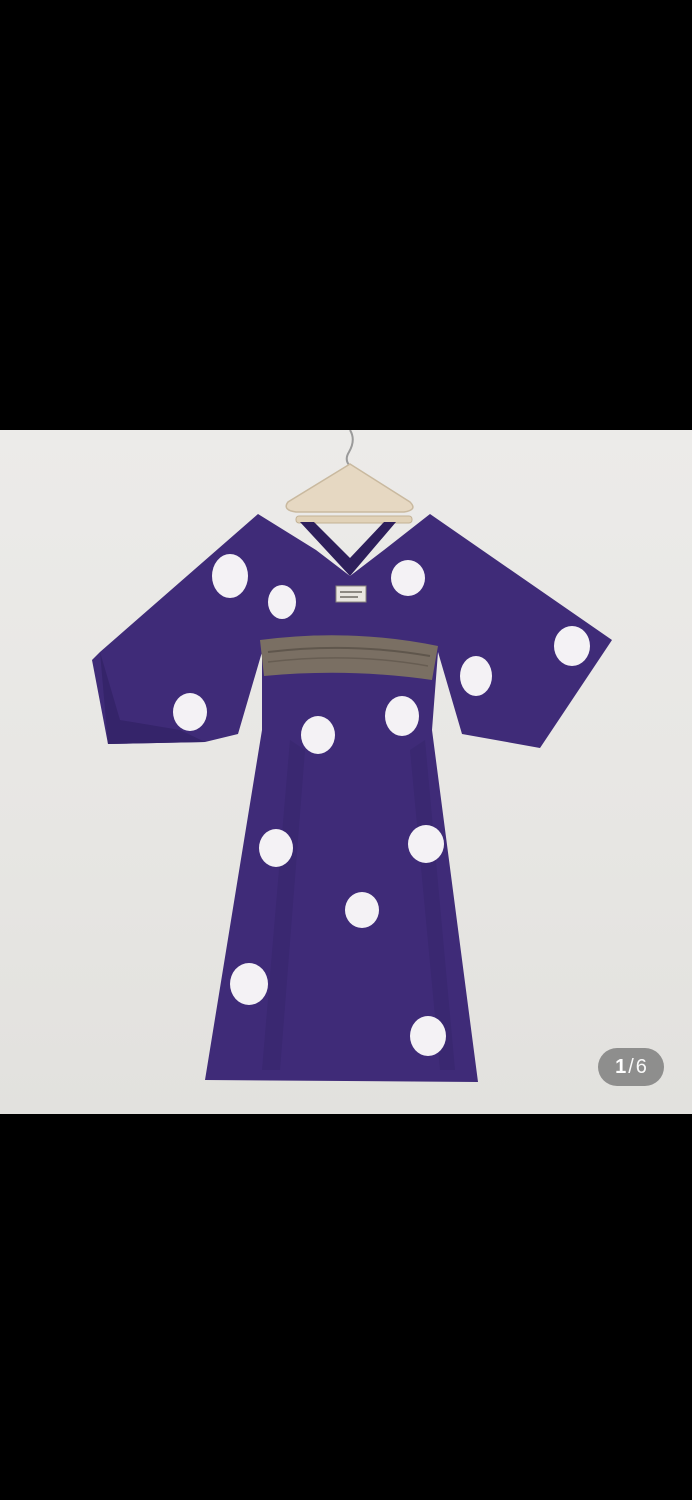 The width and height of the screenshot is (692, 1500). What do you see at coordinates (621, 1066) in the screenshot?
I see `current-image-index: 1` at bounding box center [621, 1066].